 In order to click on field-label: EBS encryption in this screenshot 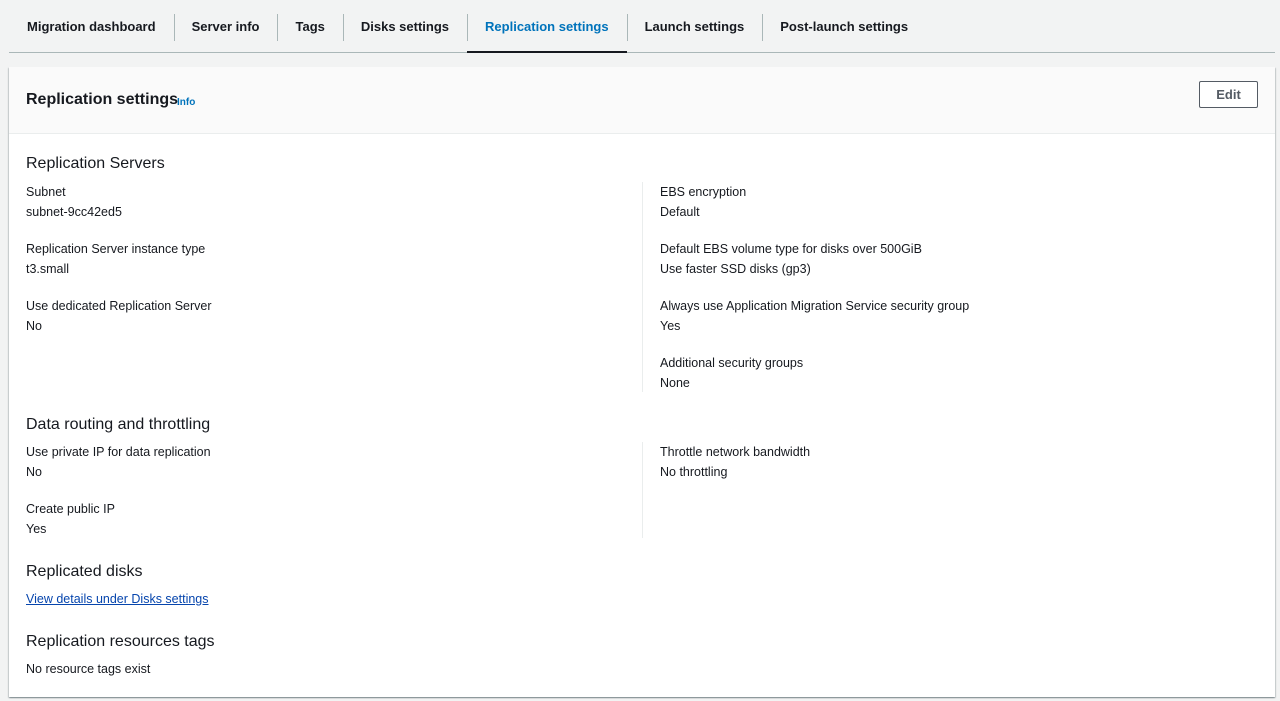, I will do `click(703, 192)`.